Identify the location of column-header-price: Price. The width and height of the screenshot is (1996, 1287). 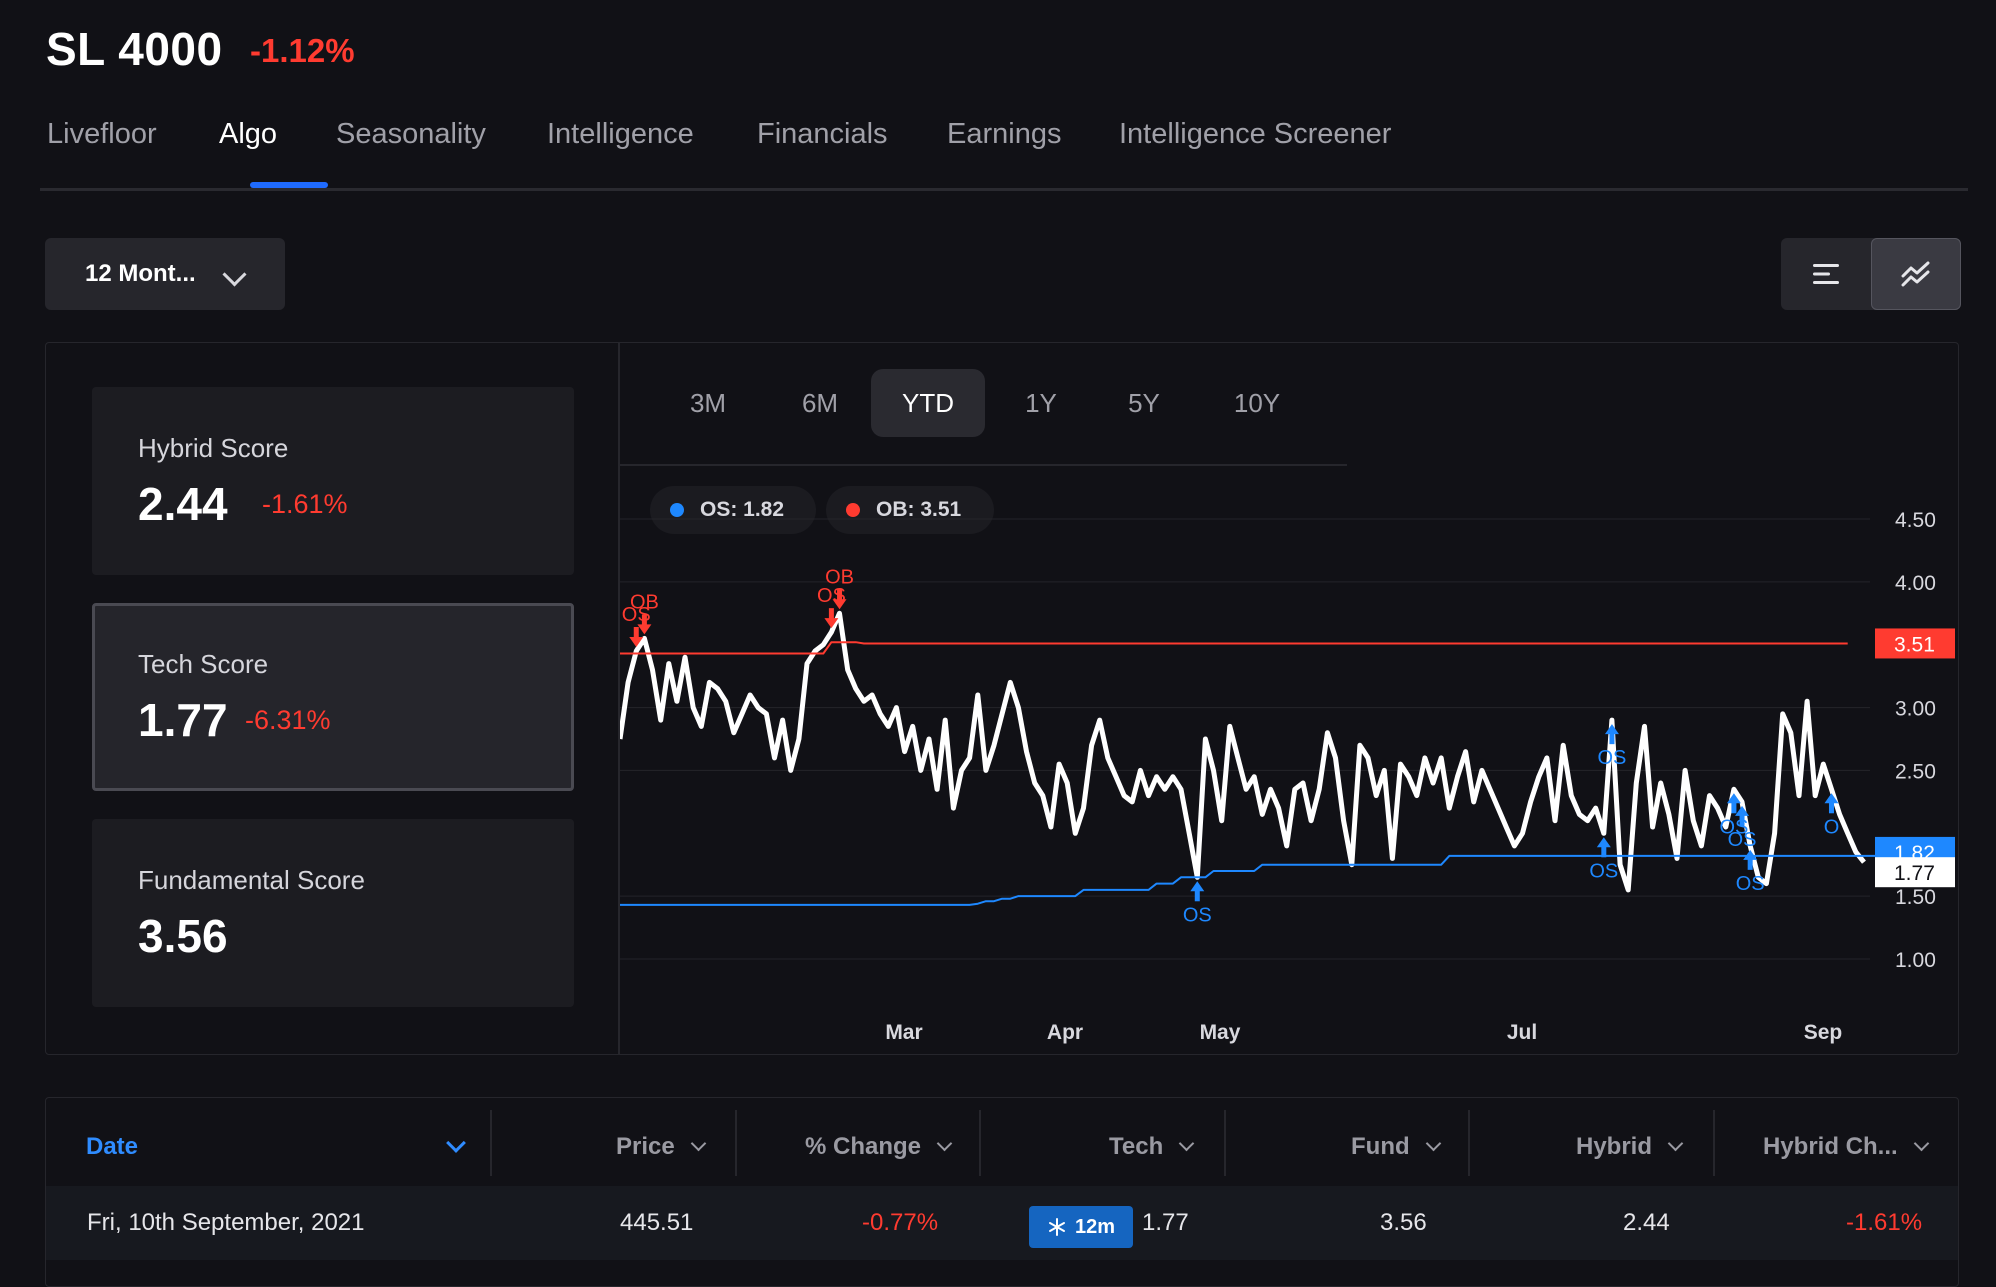
(661, 1147).